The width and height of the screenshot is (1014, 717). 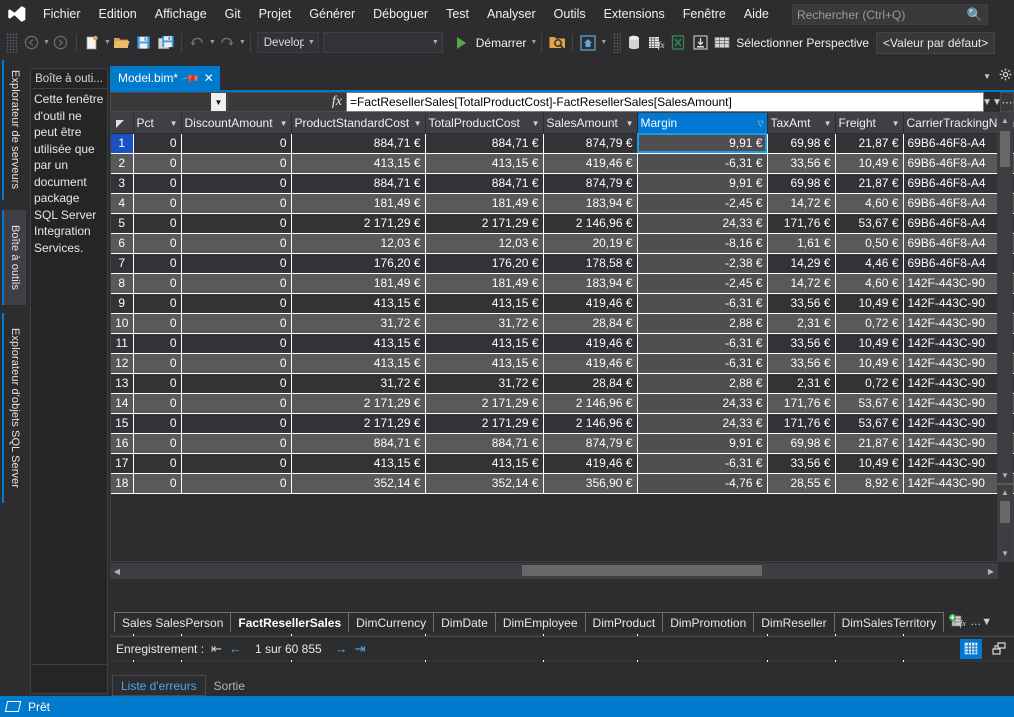 I want to click on cell-taxamt: 28,55 €, so click(x=801, y=483).